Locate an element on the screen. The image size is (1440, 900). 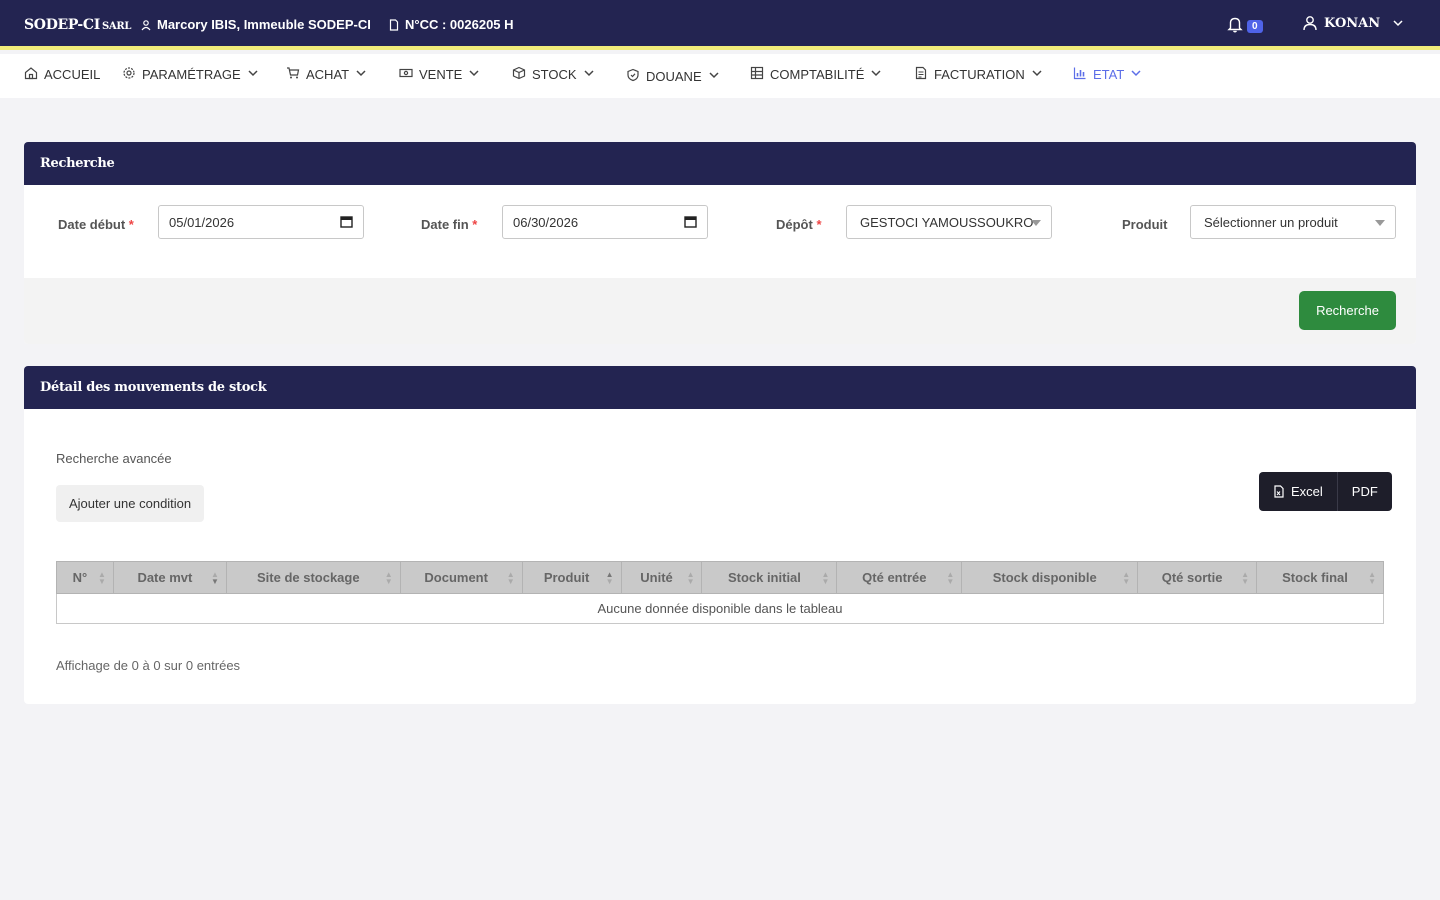
nav-label: PARAMÉTRAGE is located at coordinates (191, 74).